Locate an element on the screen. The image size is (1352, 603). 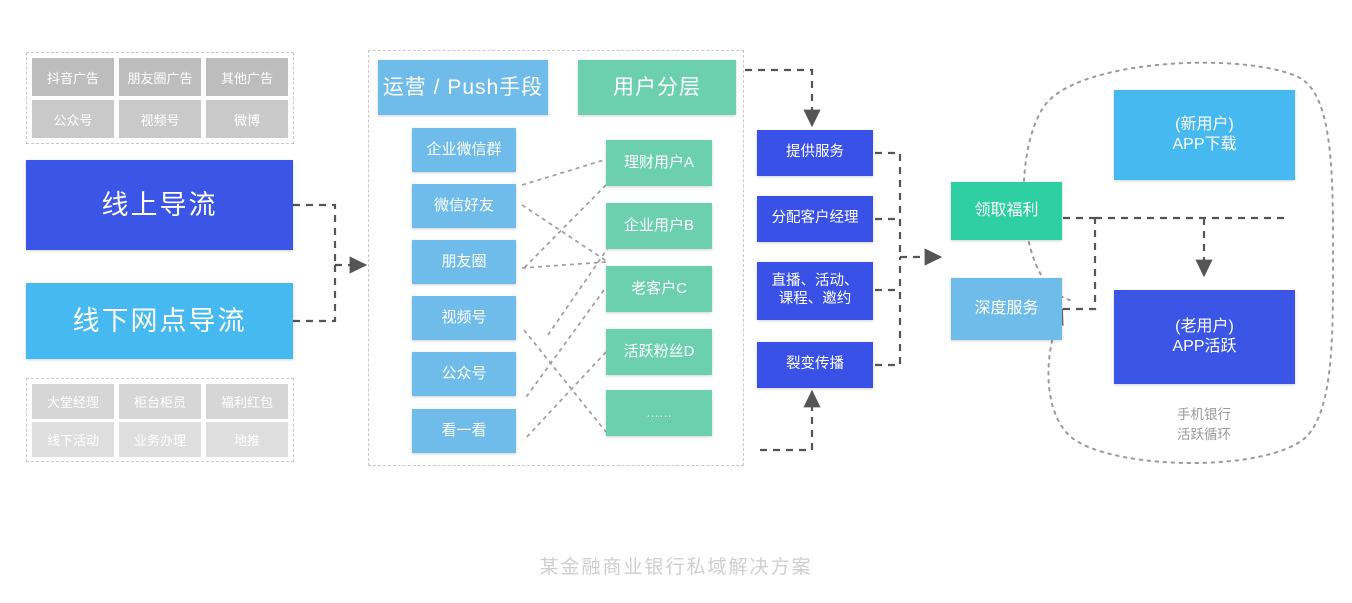
source-chip: 其他广告 is located at coordinates (247, 77).